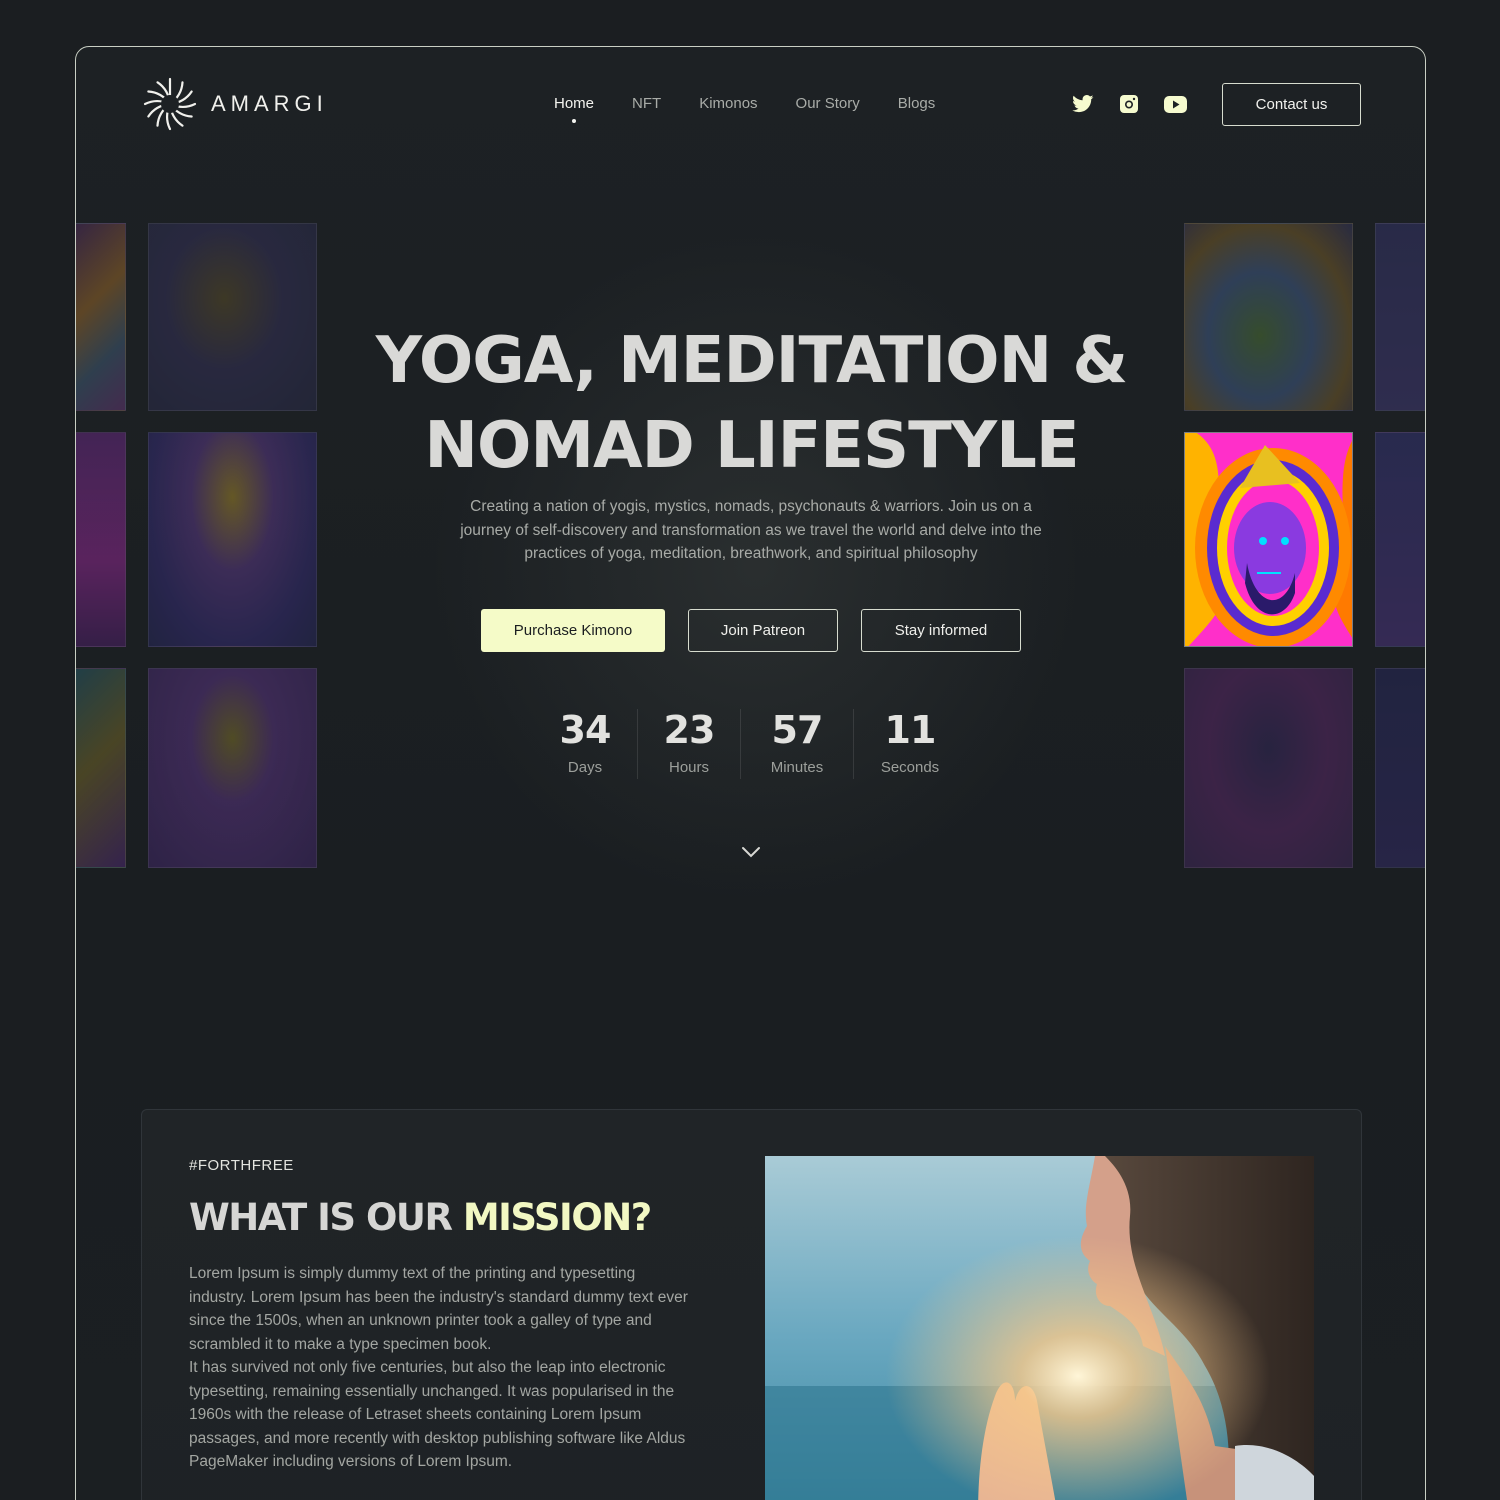 The width and height of the screenshot is (1500, 1500). Describe the element at coordinates (689, 730) in the screenshot. I see `countdown-value: 23` at that location.